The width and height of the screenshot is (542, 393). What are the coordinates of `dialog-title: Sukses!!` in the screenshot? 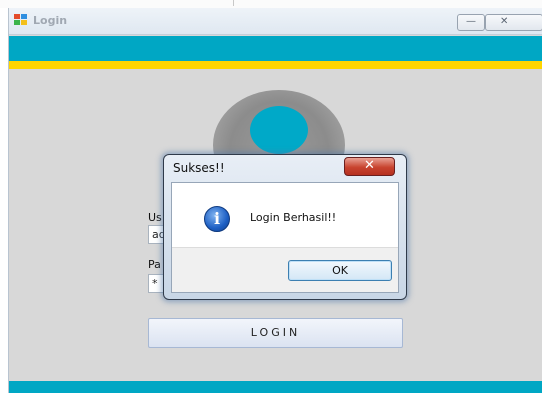 It's located at (199, 168).